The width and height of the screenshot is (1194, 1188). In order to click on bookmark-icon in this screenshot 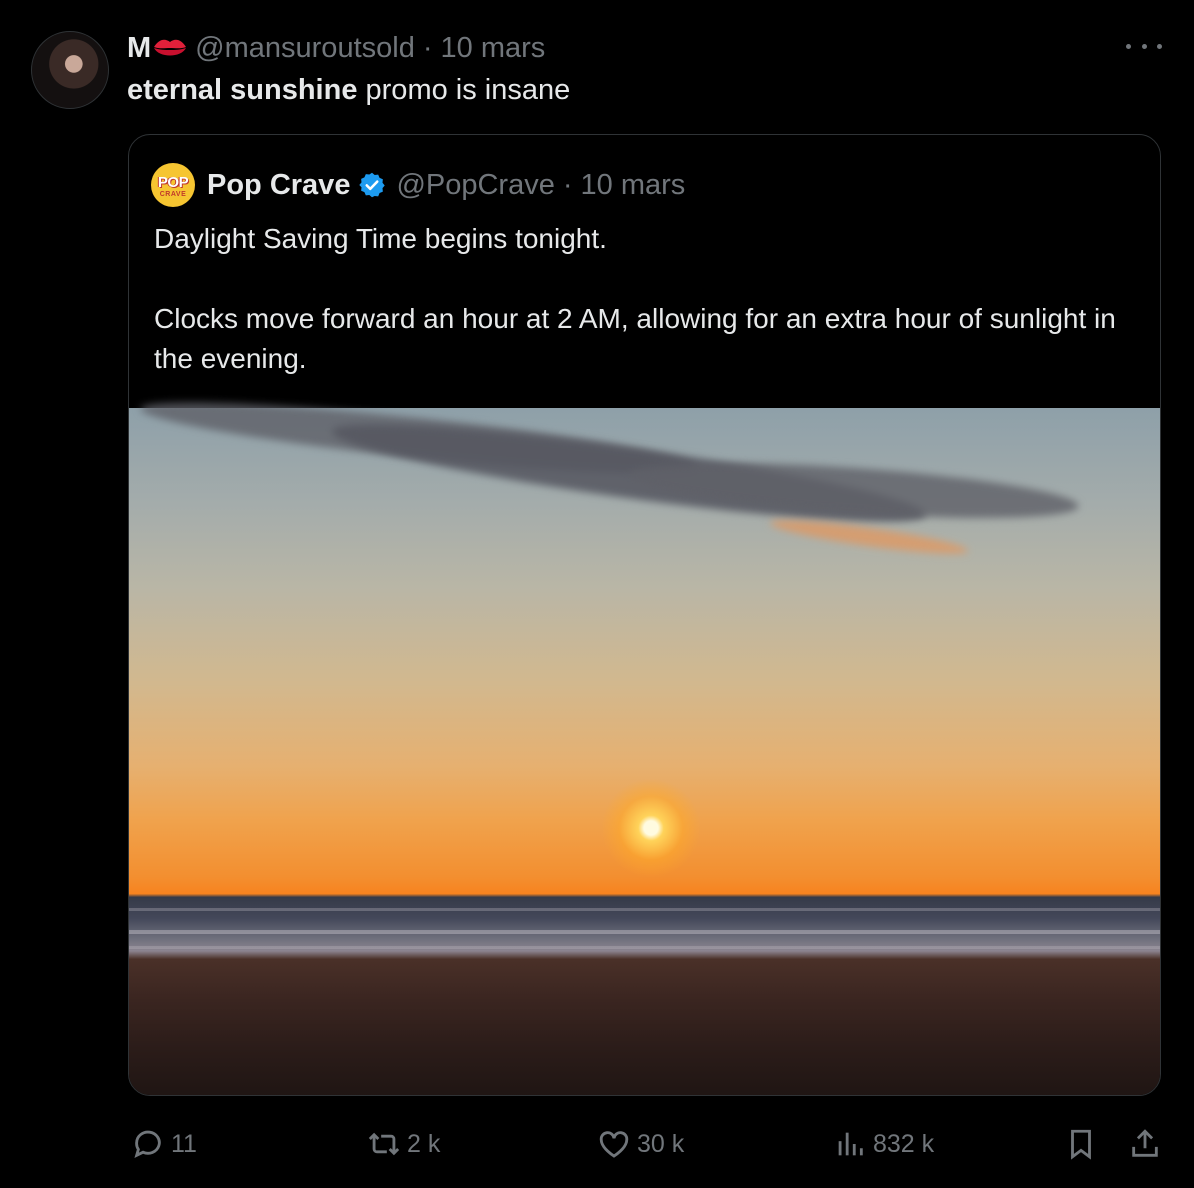, I will do `click(1081, 1144)`.